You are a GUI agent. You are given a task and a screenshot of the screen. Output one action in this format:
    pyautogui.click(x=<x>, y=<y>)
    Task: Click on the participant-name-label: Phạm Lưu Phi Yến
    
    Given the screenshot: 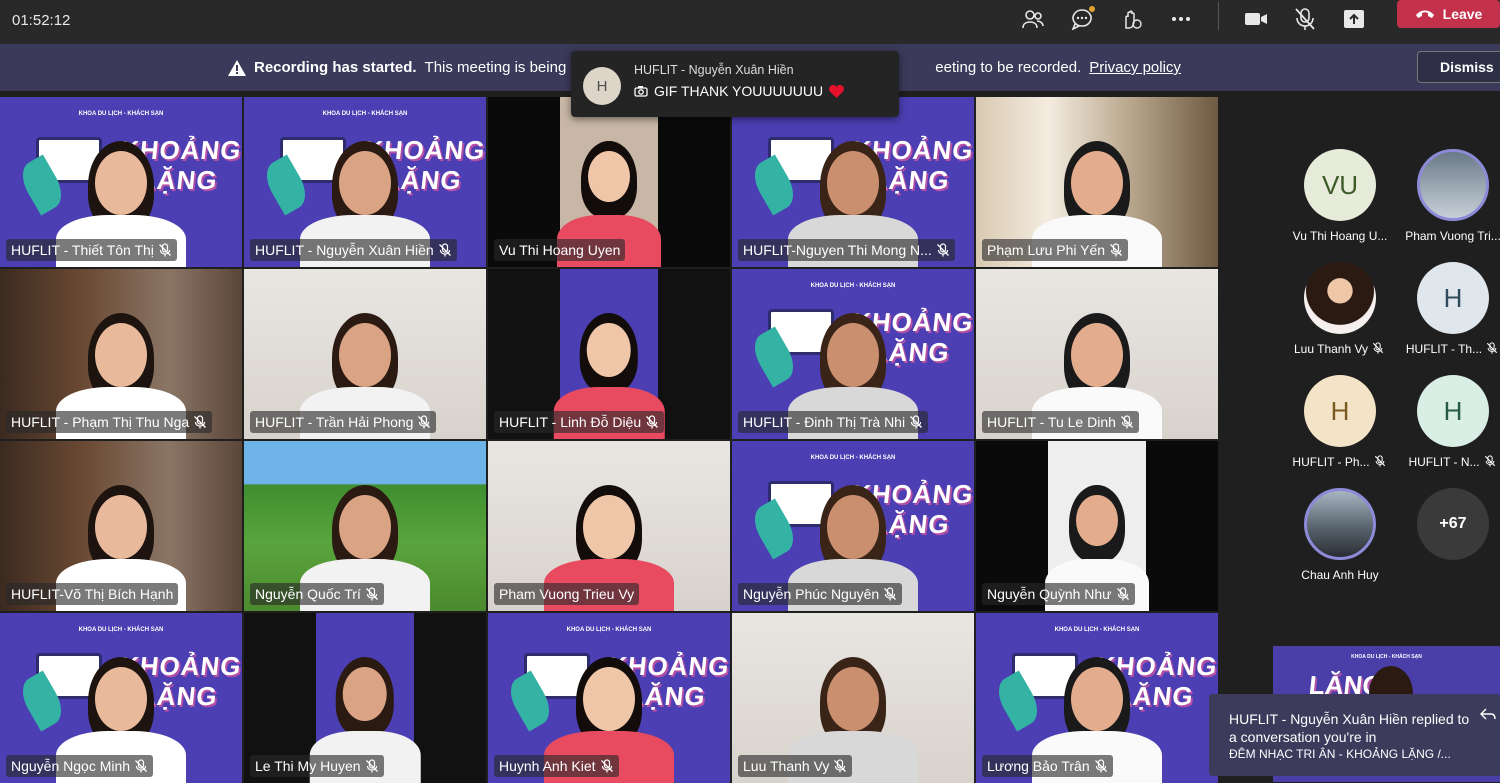 What is the action you would take?
    pyautogui.click(x=1055, y=250)
    